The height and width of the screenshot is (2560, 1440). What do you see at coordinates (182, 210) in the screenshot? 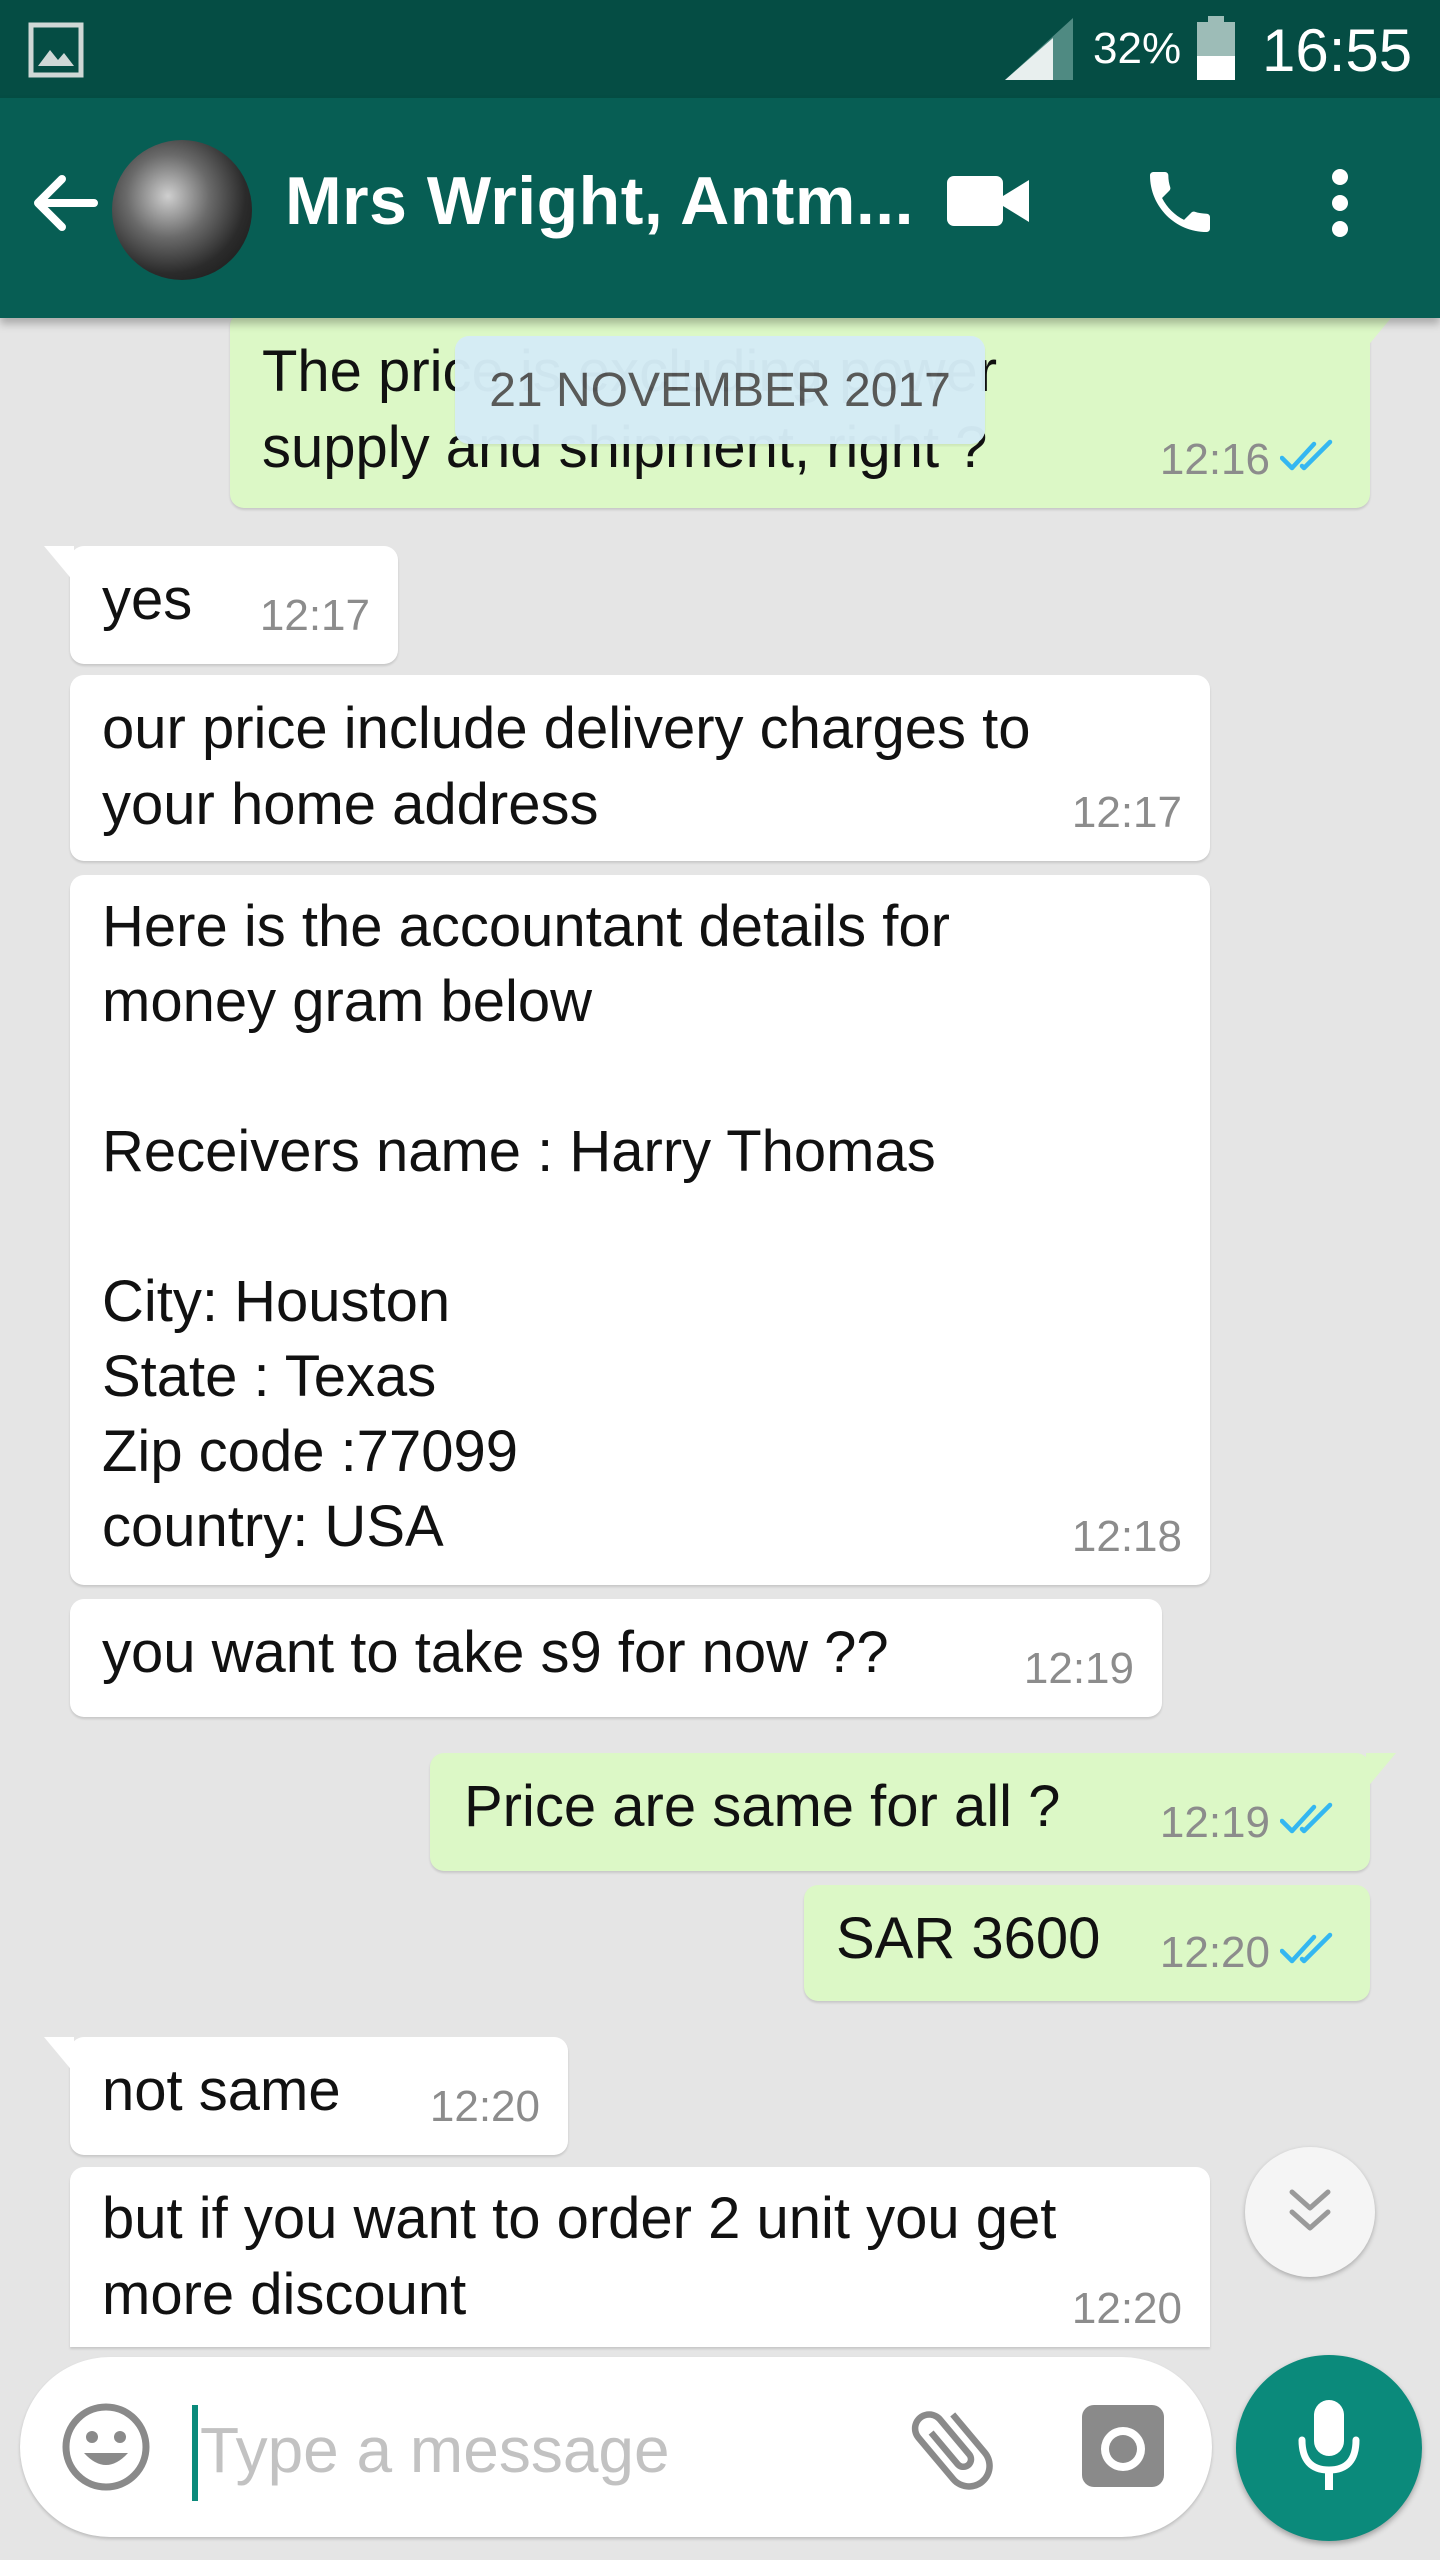
I see `avatar` at bounding box center [182, 210].